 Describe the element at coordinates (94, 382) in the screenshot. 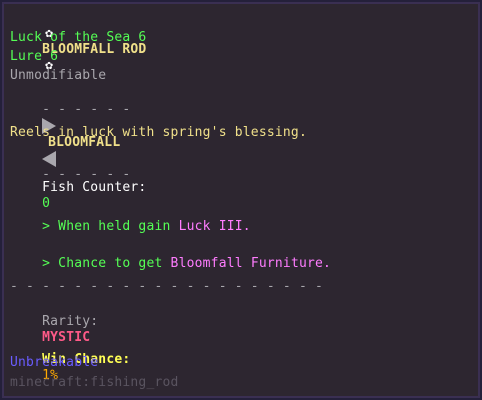

I see `item-id: minecraft:fishing_rod` at that location.